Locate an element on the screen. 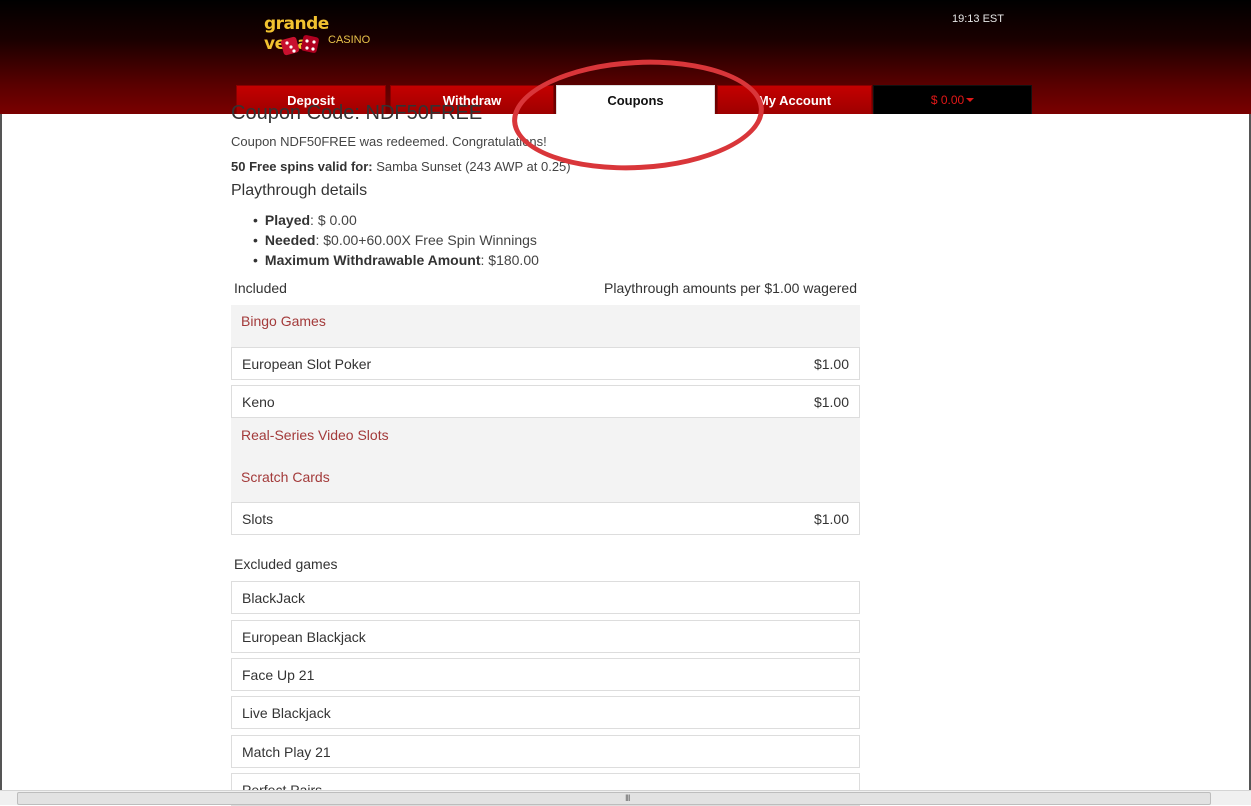  category-label: Scratch Cards is located at coordinates (285, 477).